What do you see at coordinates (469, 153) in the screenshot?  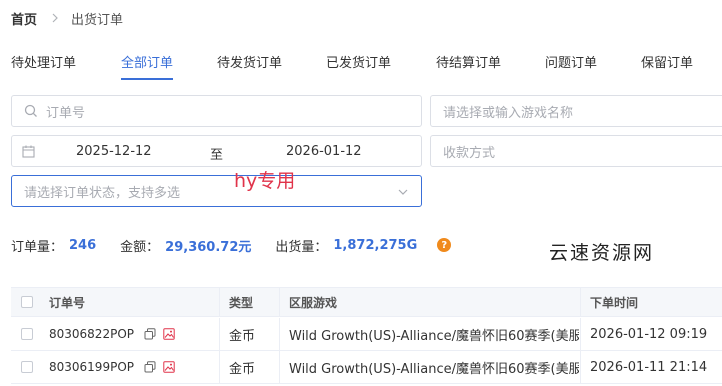 I see `payment-method-placeholder: 收款方式` at bounding box center [469, 153].